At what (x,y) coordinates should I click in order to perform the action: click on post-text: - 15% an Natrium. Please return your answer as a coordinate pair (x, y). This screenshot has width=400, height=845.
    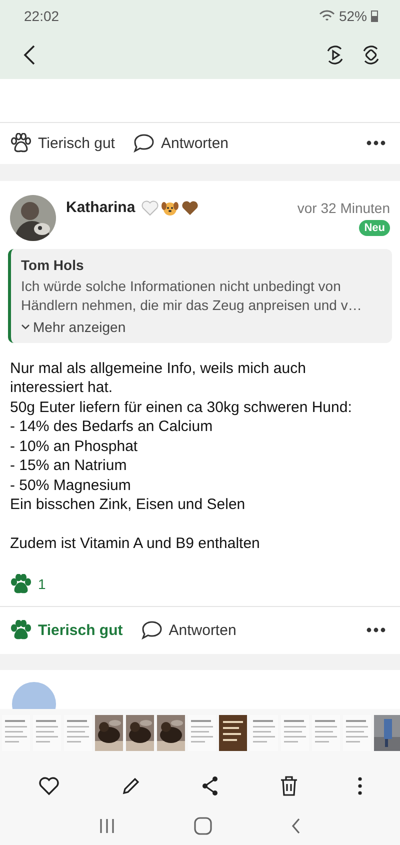
    Looking at the image, I should click on (69, 466).